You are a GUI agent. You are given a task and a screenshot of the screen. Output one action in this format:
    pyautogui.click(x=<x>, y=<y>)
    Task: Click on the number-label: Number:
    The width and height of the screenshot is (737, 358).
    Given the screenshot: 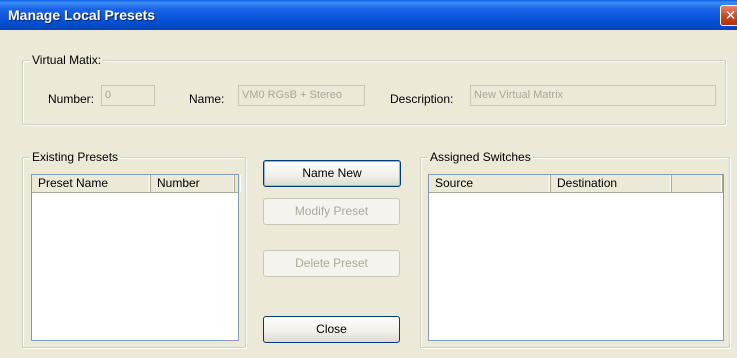 What is the action you would take?
    pyautogui.click(x=71, y=99)
    